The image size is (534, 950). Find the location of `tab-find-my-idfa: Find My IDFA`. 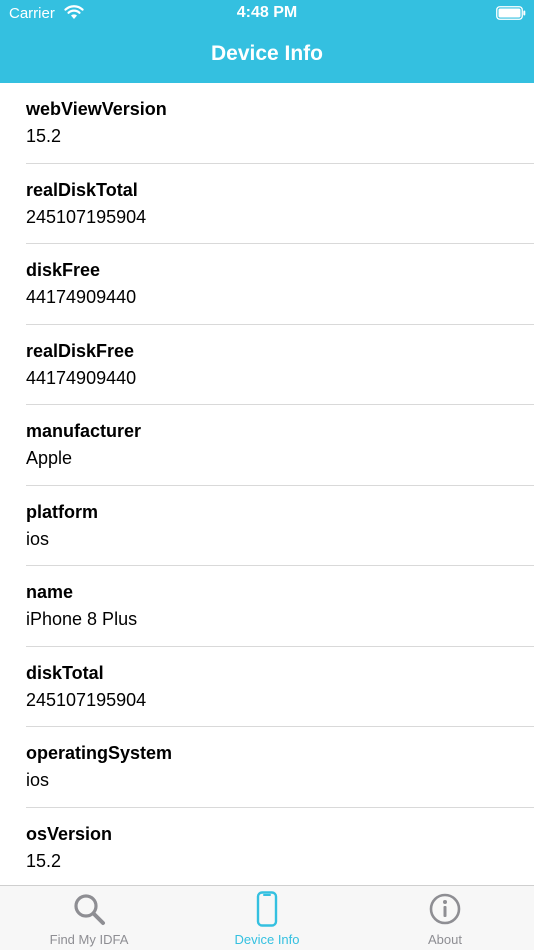

tab-find-my-idfa: Find My IDFA is located at coordinates (89, 918).